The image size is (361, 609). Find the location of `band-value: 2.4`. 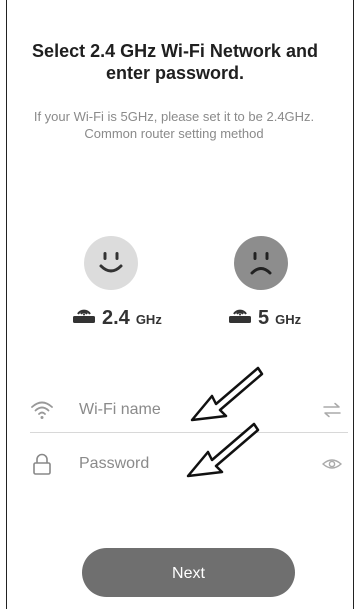

band-value: 2.4 is located at coordinates (116, 318).